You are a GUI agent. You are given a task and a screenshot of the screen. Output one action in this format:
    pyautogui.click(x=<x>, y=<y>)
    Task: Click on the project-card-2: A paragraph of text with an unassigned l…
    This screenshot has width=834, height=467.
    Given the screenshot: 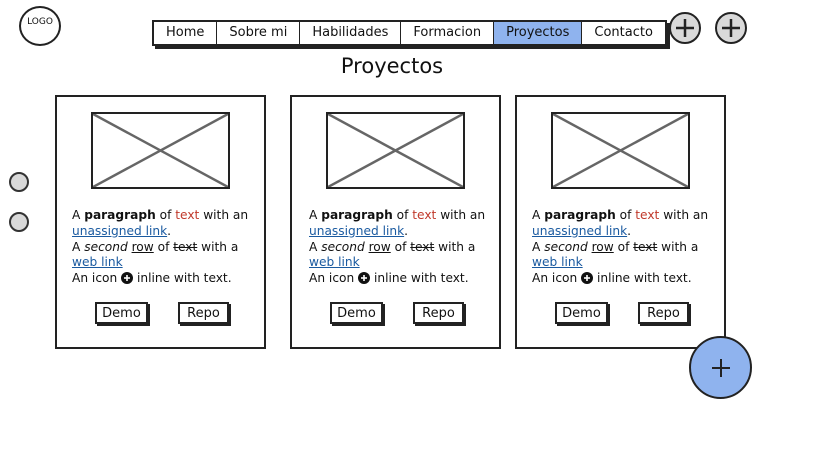 What is the action you would take?
    pyautogui.click(x=395, y=222)
    